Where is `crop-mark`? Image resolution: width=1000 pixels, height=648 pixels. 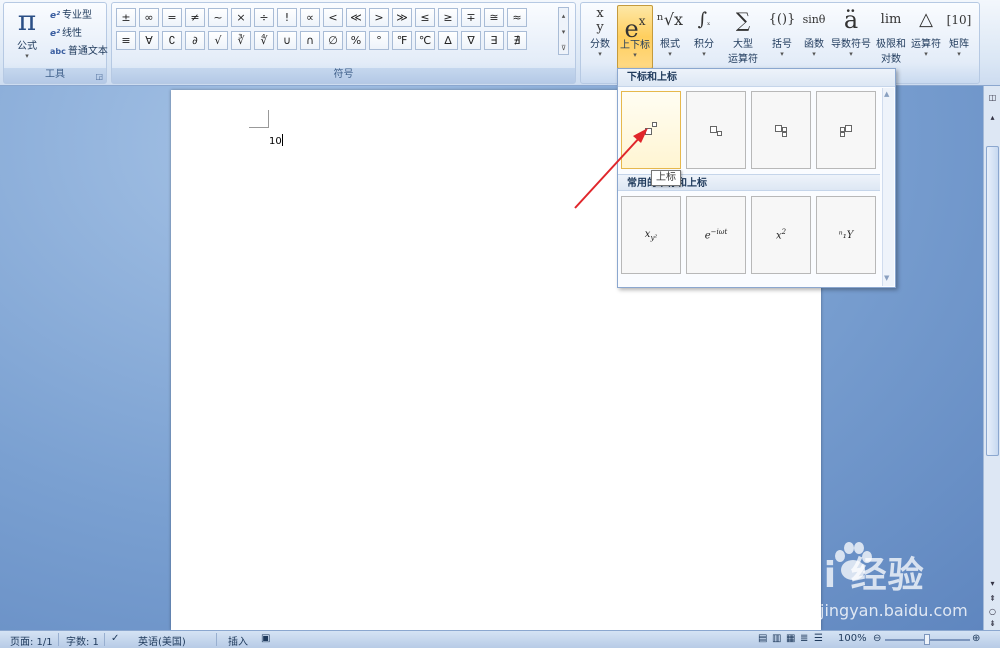
crop-mark is located at coordinates (258, 127).